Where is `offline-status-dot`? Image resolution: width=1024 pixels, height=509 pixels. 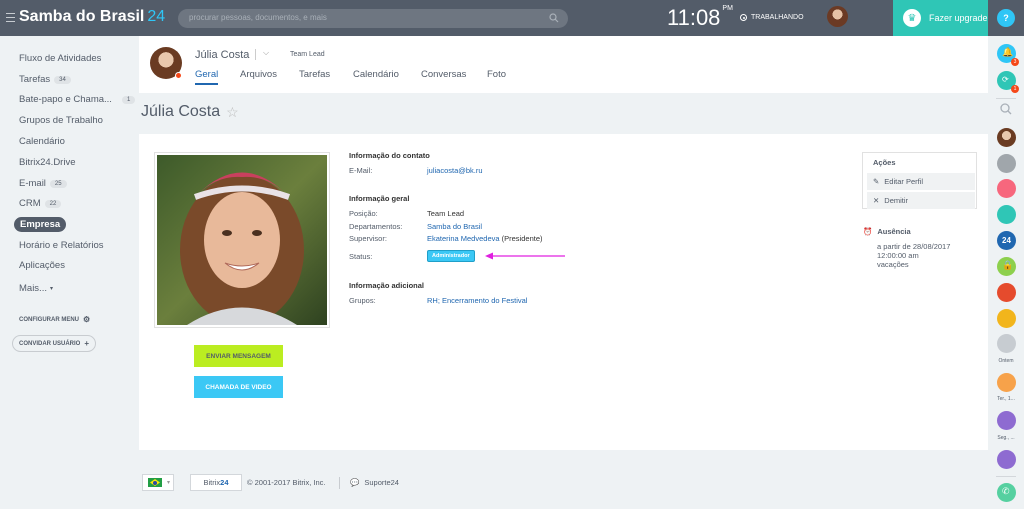 offline-status-dot is located at coordinates (178, 75).